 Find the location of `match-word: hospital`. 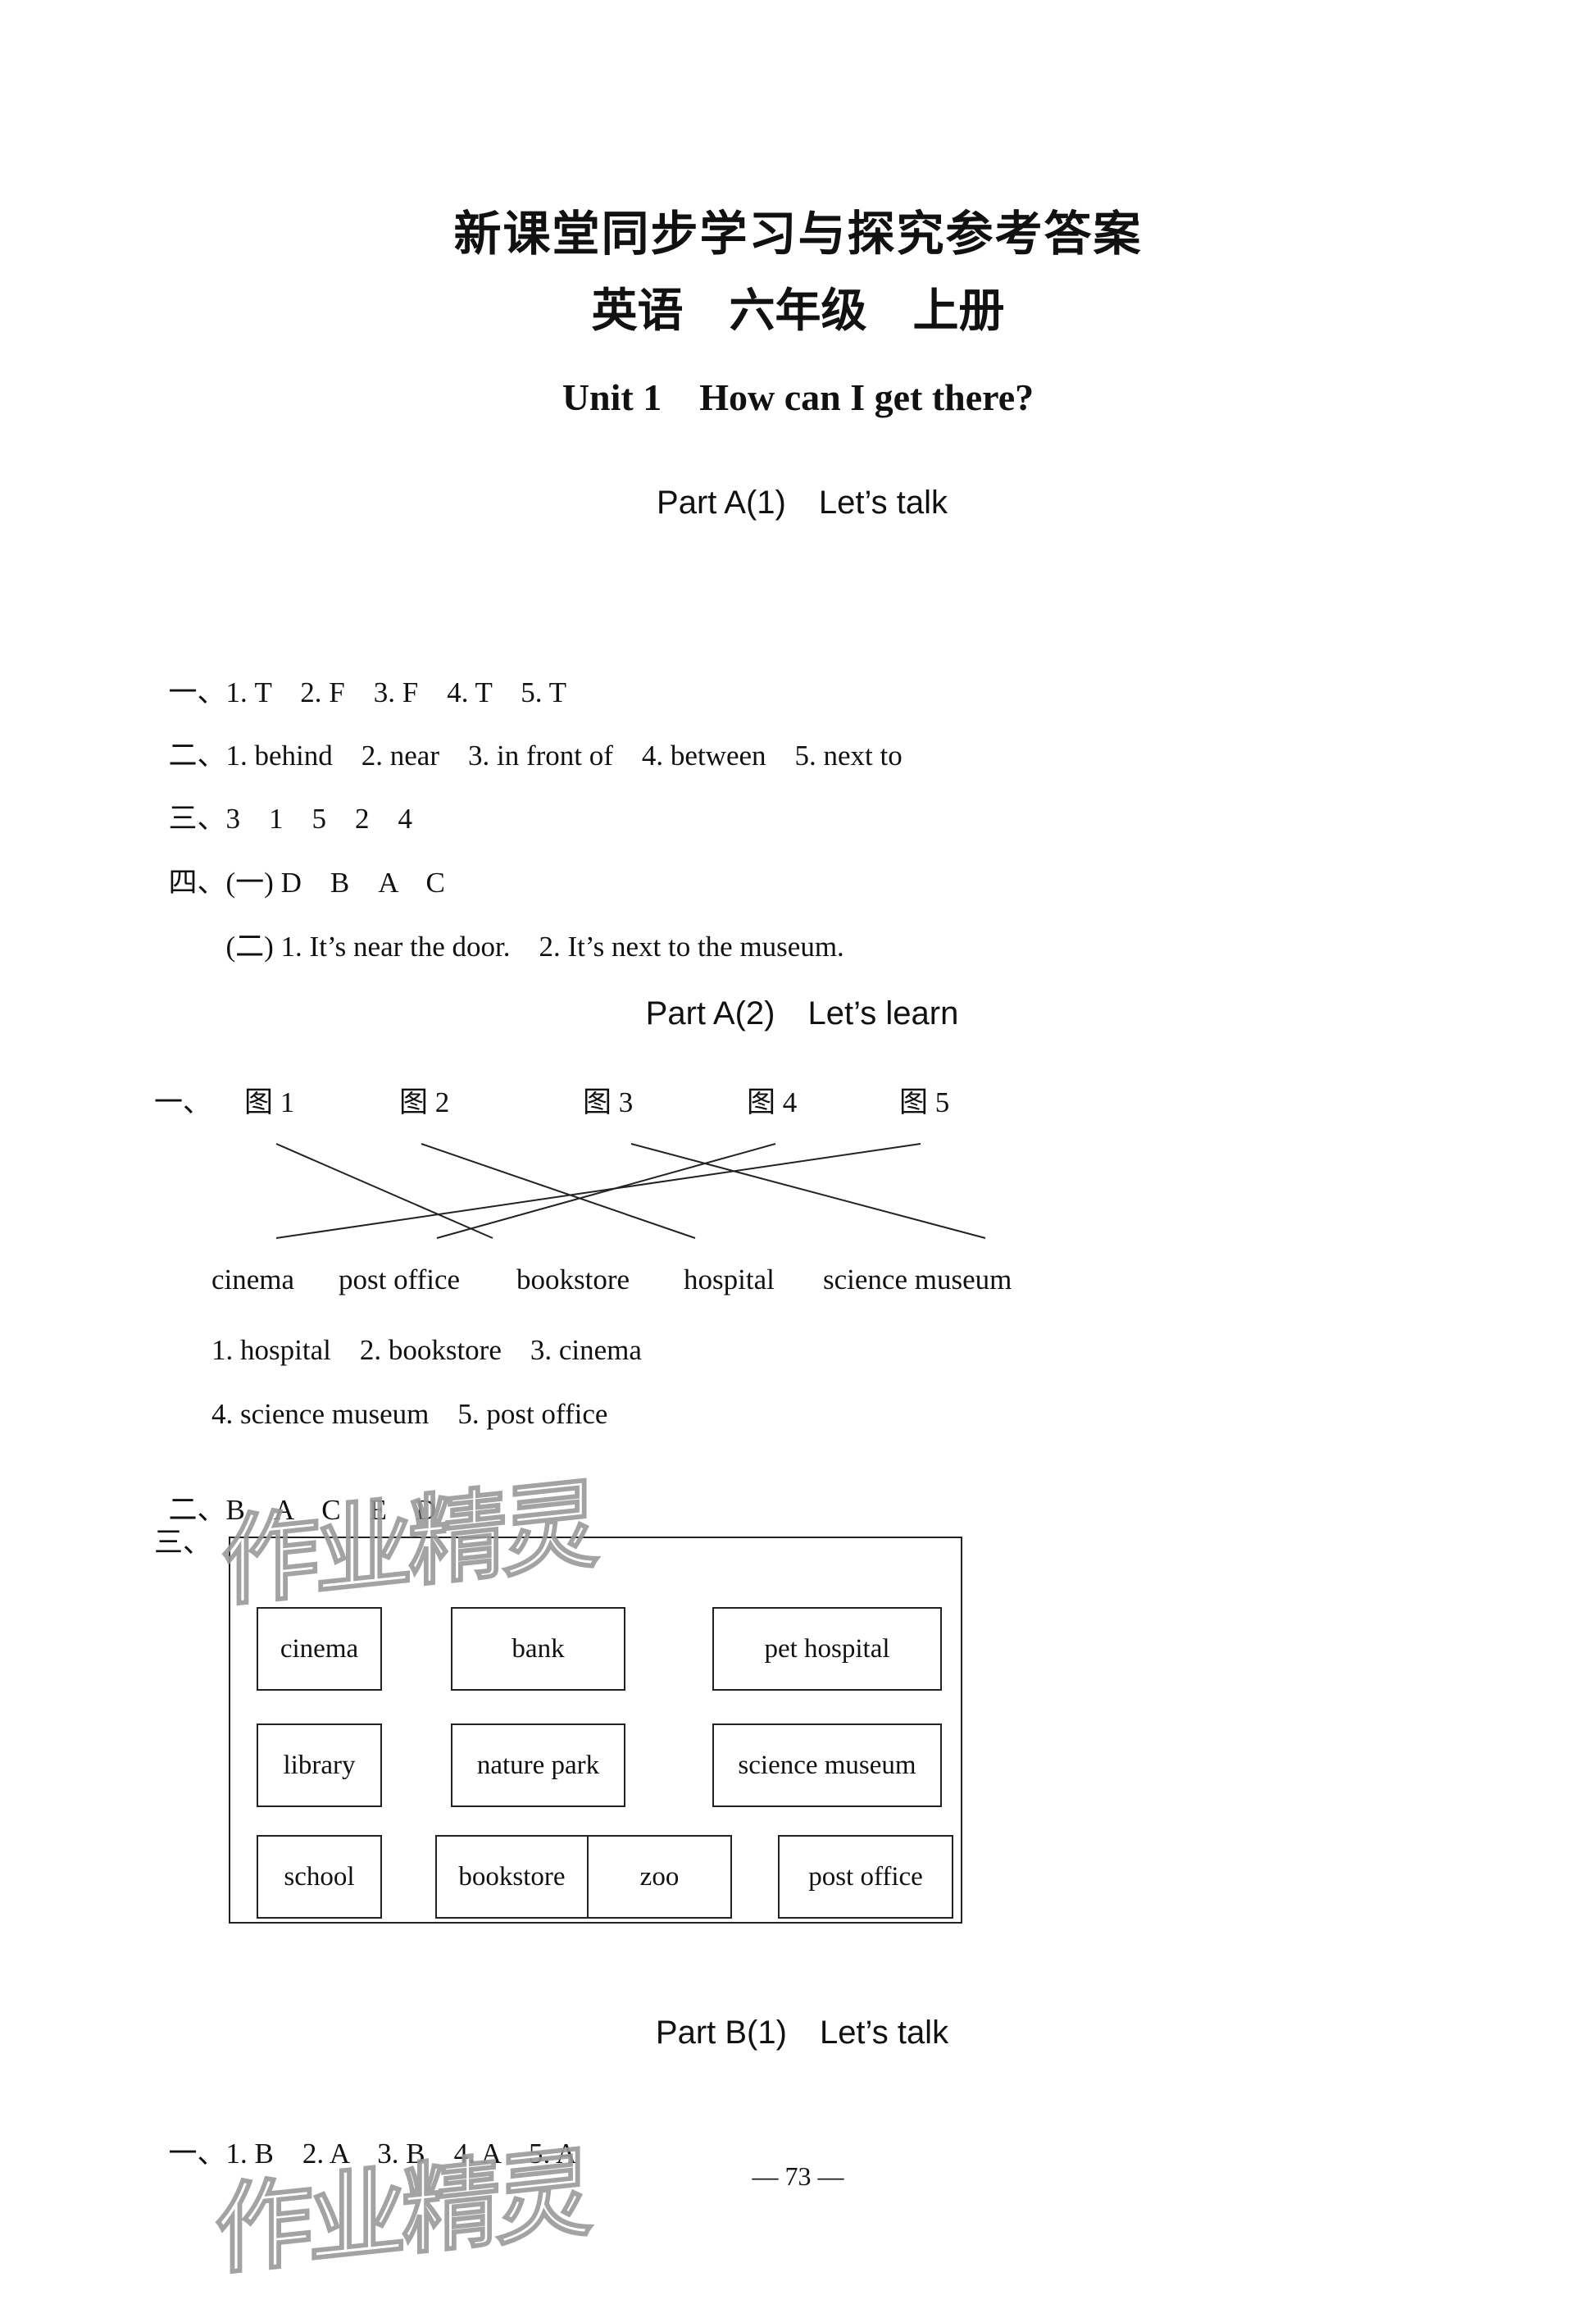

match-word: hospital is located at coordinates (729, 1279).